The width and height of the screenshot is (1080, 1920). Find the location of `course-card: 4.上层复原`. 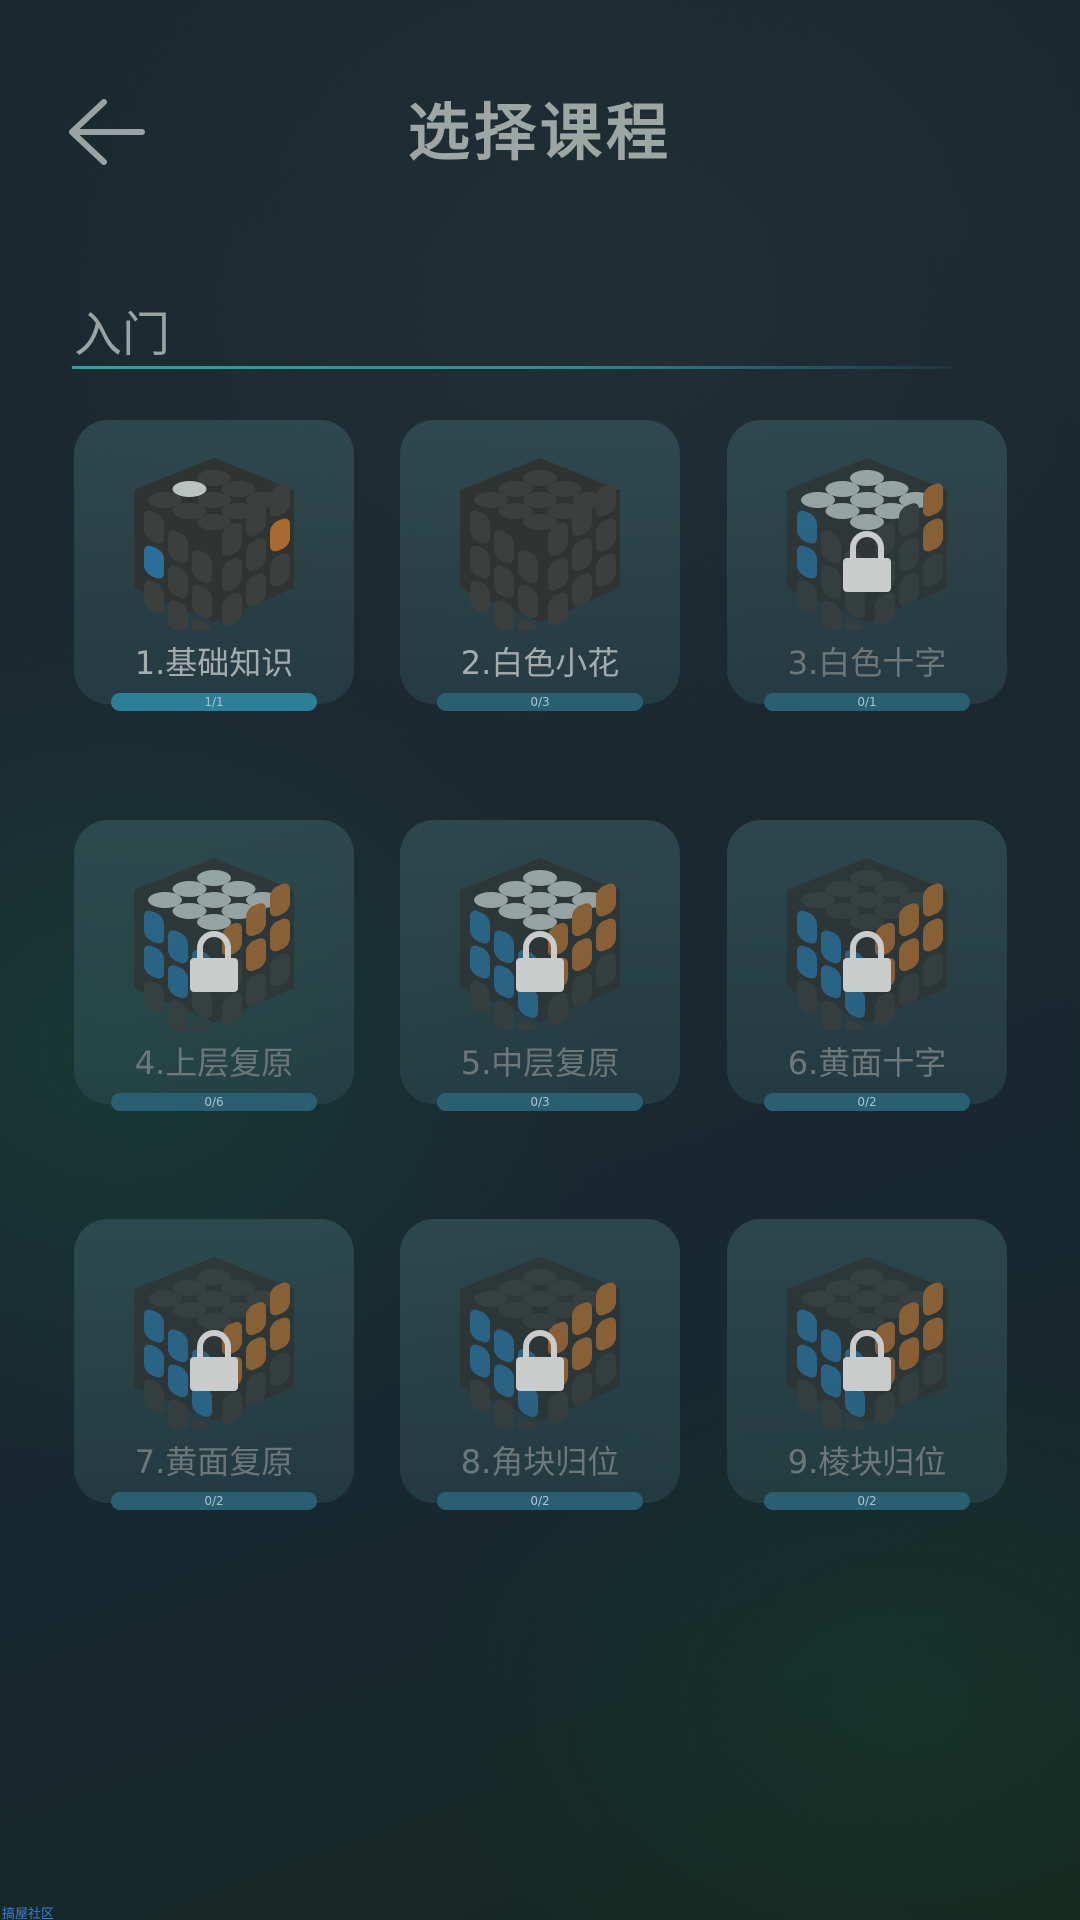

course-card: 4.上层复原 is located at coordinates (214, 962).